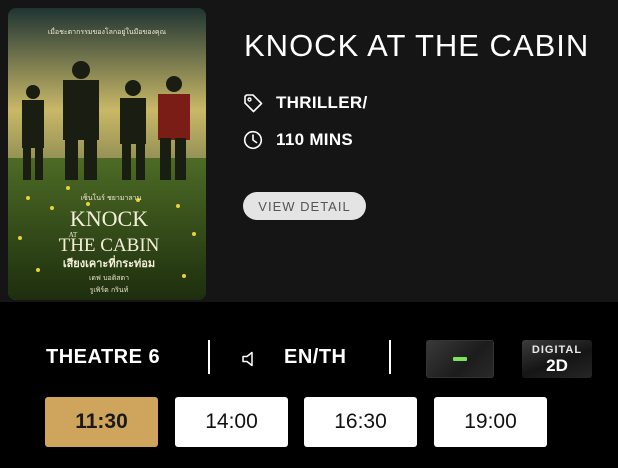 This screenshot has width=618, height=468. What do you see at coordinates (101, 422) in the screenshot?
I see `showtime-button-1: 11:30` at bounding box center [101, 422].